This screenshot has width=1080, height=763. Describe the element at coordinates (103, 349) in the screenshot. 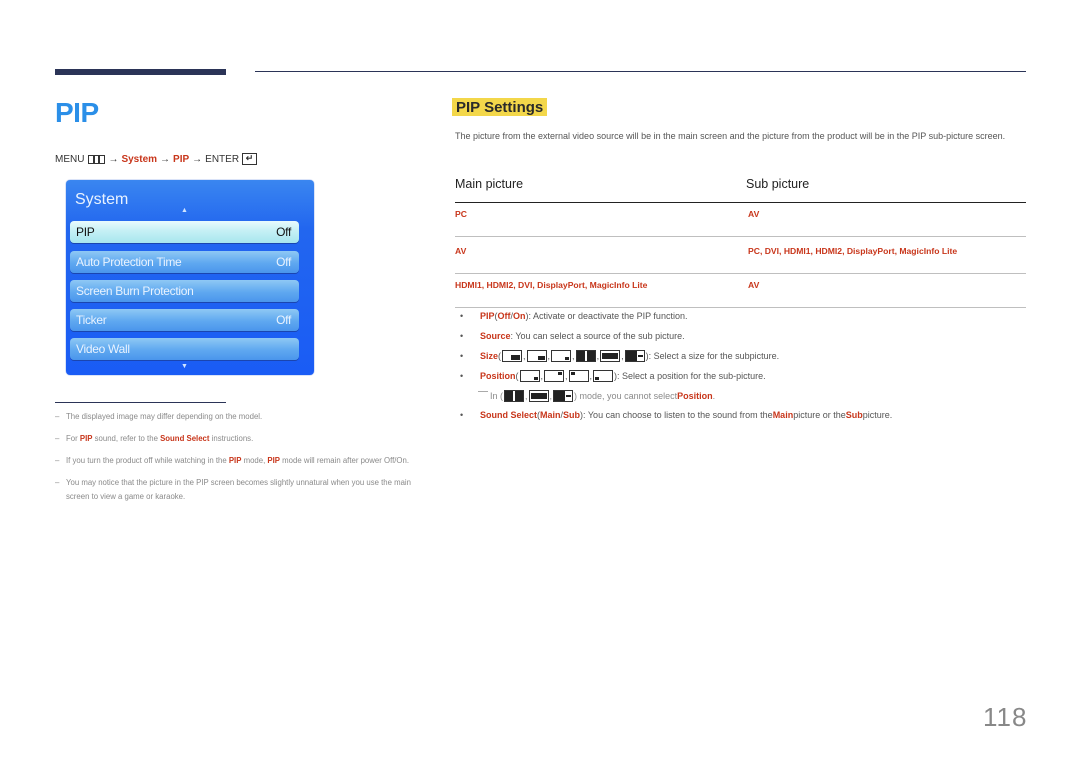

I see `osd-item-label: Video Wall` at that location.